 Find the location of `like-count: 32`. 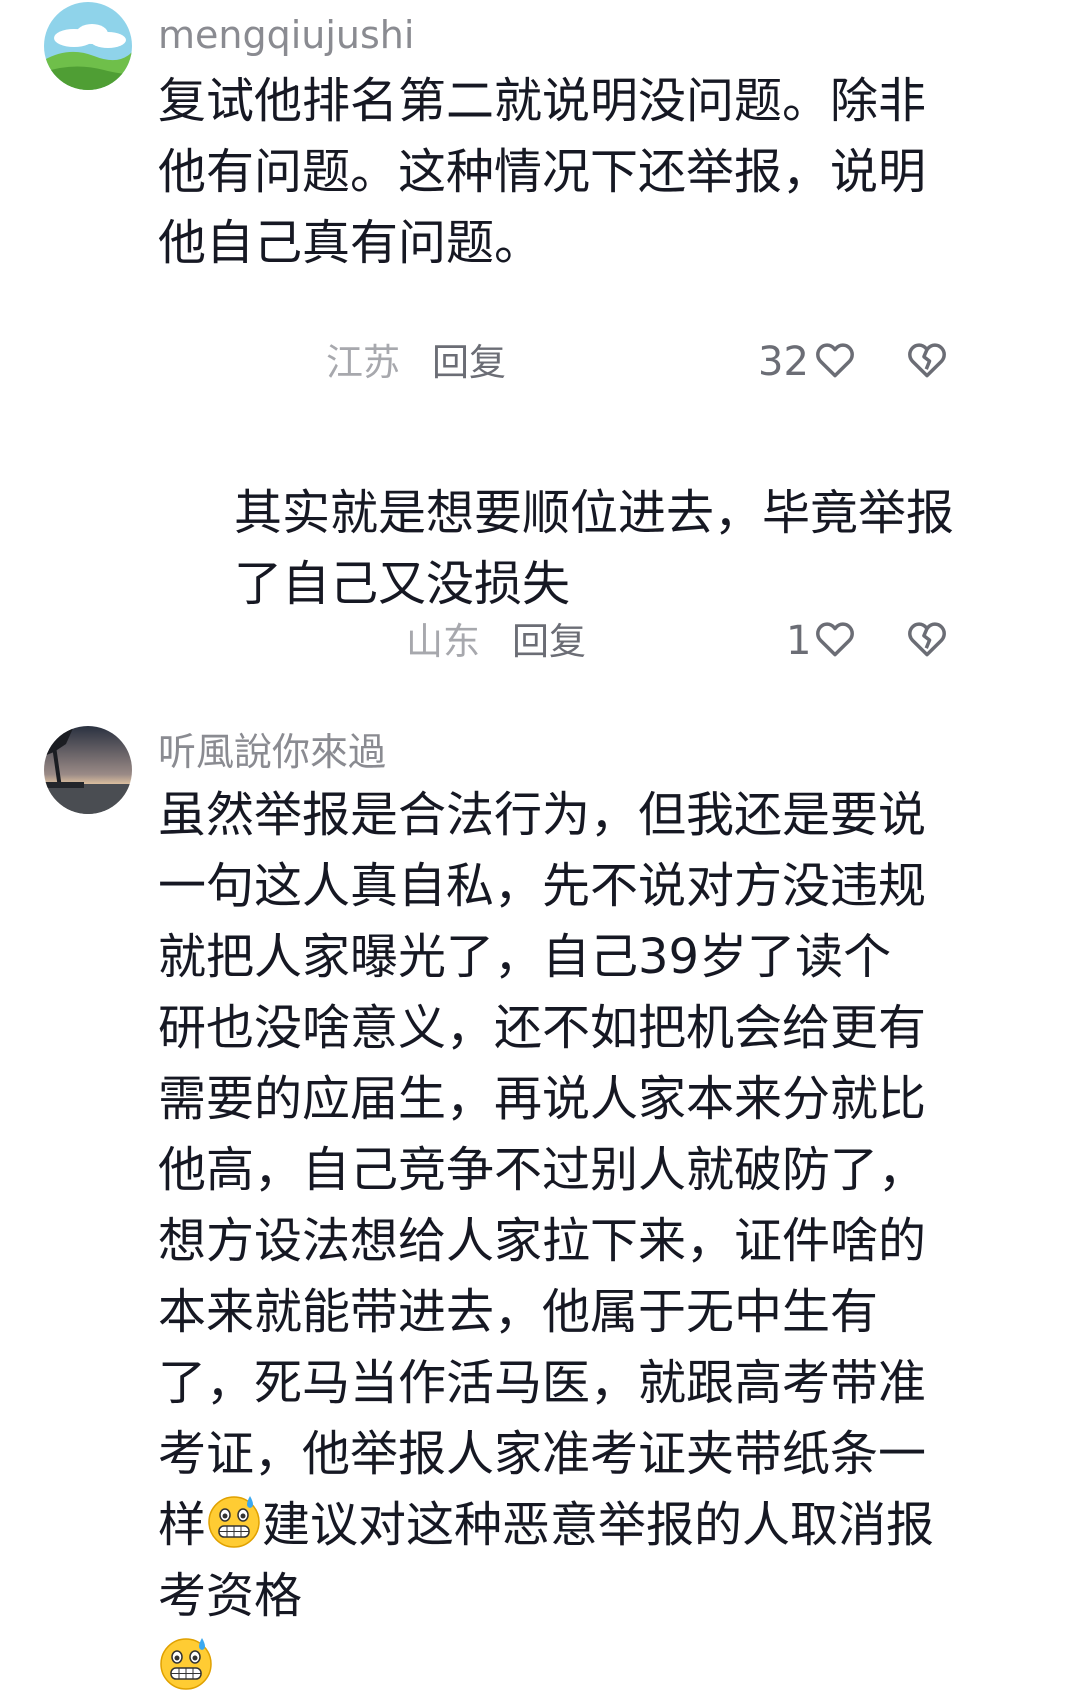

like-count: 32 is located at coordinates (783, 362).